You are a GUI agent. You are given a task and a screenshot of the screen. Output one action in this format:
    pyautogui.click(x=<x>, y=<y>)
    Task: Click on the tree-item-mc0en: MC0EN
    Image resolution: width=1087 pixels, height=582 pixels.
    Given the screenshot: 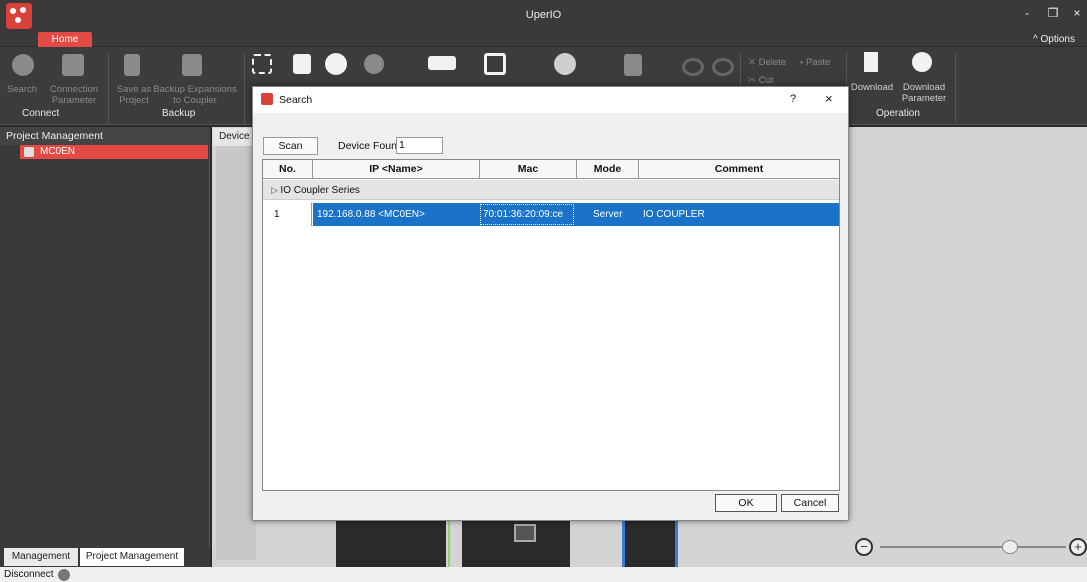 What is the action you would take?
    pyautogui.click(x=114, y=152)
    